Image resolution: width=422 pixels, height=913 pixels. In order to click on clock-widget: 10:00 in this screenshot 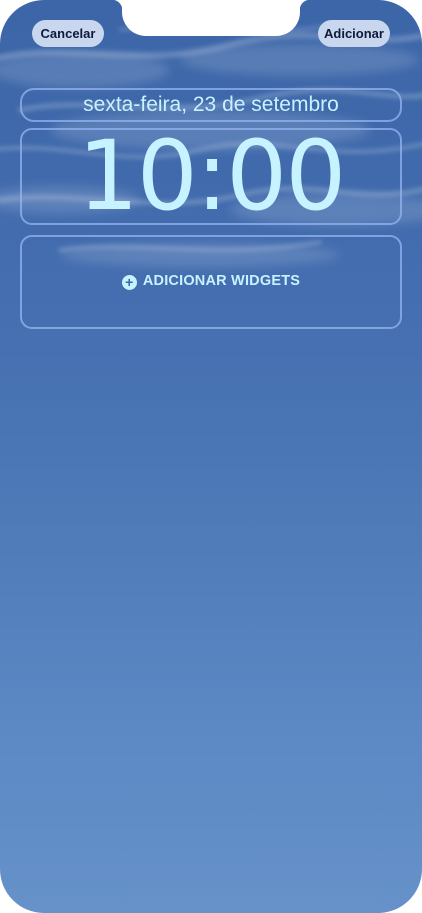, I will do `click(211, 176)`.